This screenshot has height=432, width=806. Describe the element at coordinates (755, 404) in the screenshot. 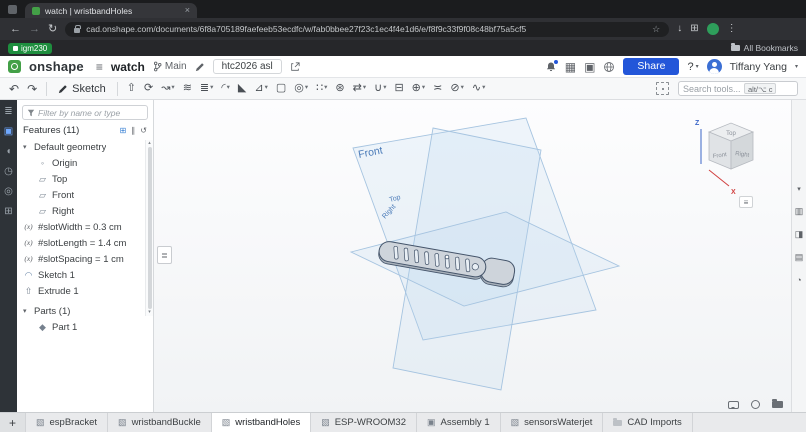

I see `status-circle-icon` at that location.